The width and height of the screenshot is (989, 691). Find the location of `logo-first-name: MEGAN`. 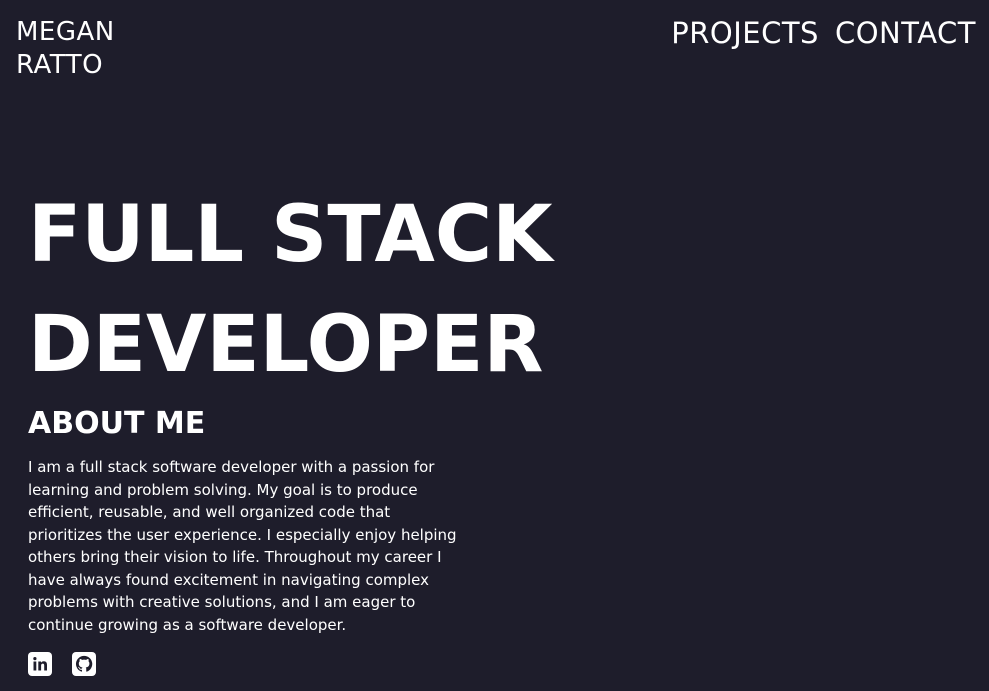

logo-first-name: MEGAN is located at coordinates (65, 32).